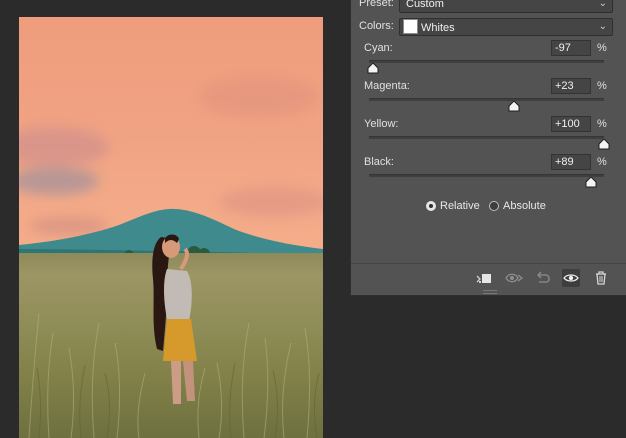 This screenshot has height=438, width=626. Describe the element at coordinates (514, 106) in the screenshot. I see `magenta-slider-thumb` at that location.